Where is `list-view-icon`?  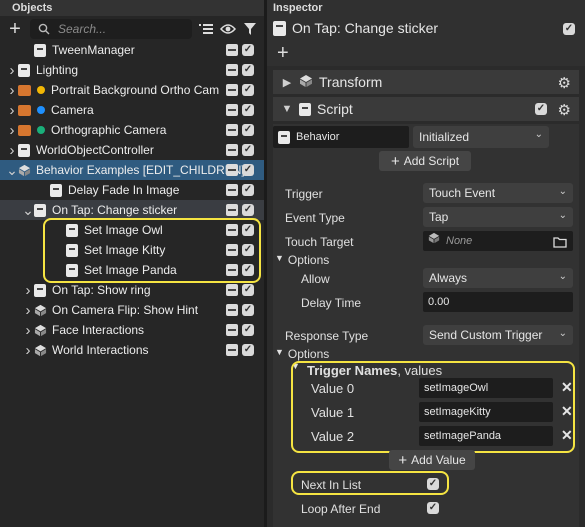
list-view-icon is located at coordinates (206, 29).